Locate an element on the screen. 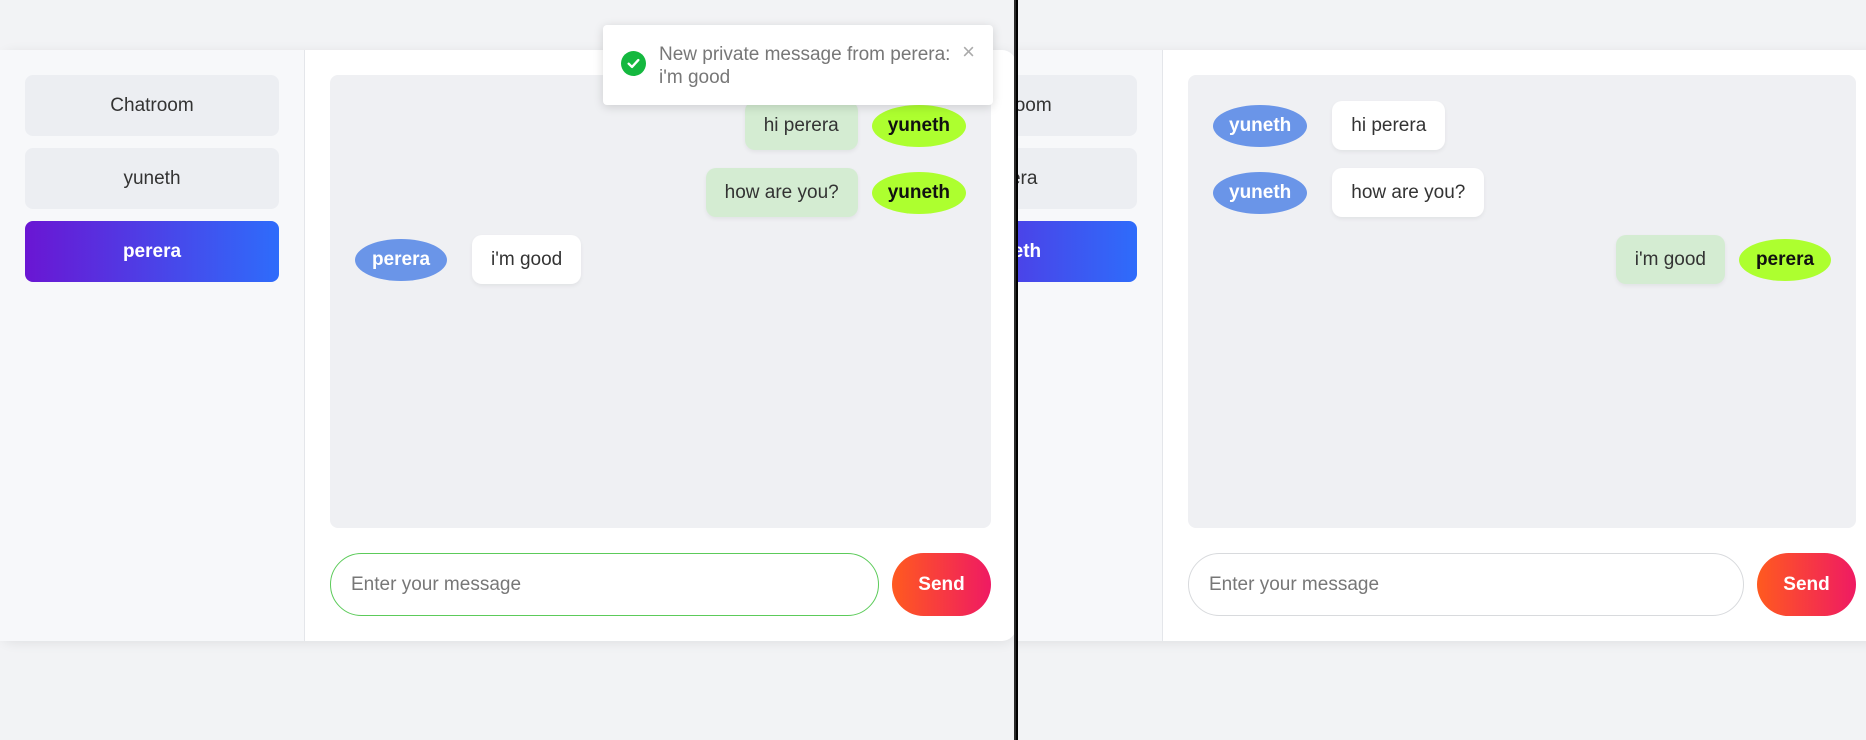 The height and width of the screenshot is (740, 1866). message-row: perera i'm good is located at coordinates (660, 259).